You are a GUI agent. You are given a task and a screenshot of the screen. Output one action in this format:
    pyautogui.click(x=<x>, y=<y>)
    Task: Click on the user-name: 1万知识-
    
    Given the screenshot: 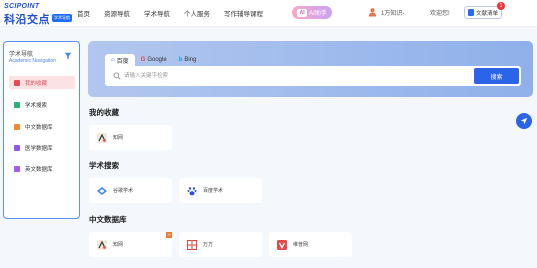 What is the action you would take?
    pyautogui.click(x=392, y=12)
    